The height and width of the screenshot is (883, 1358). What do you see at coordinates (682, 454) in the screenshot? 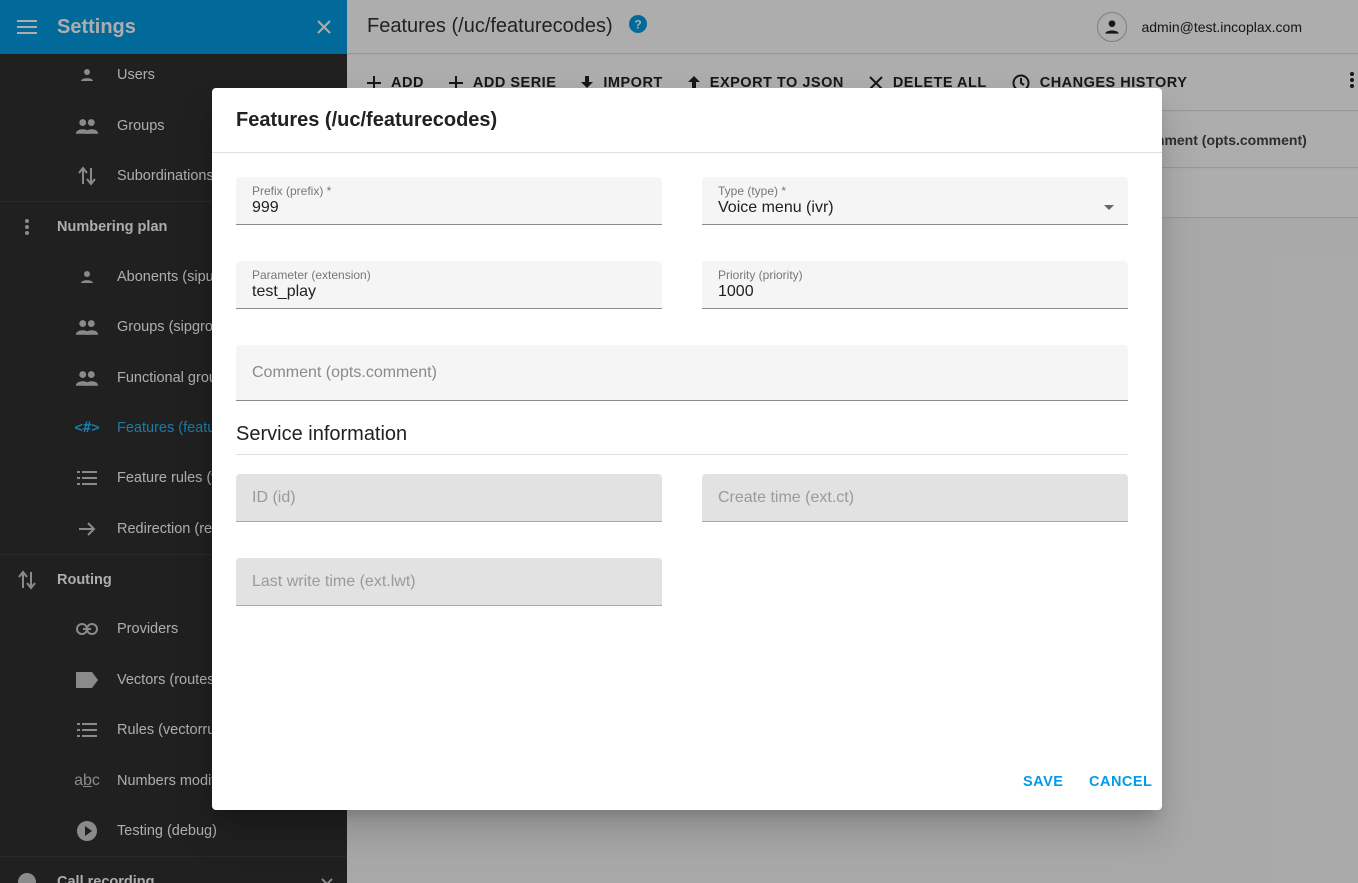
I see `divider` at bounding box center [682, 454].